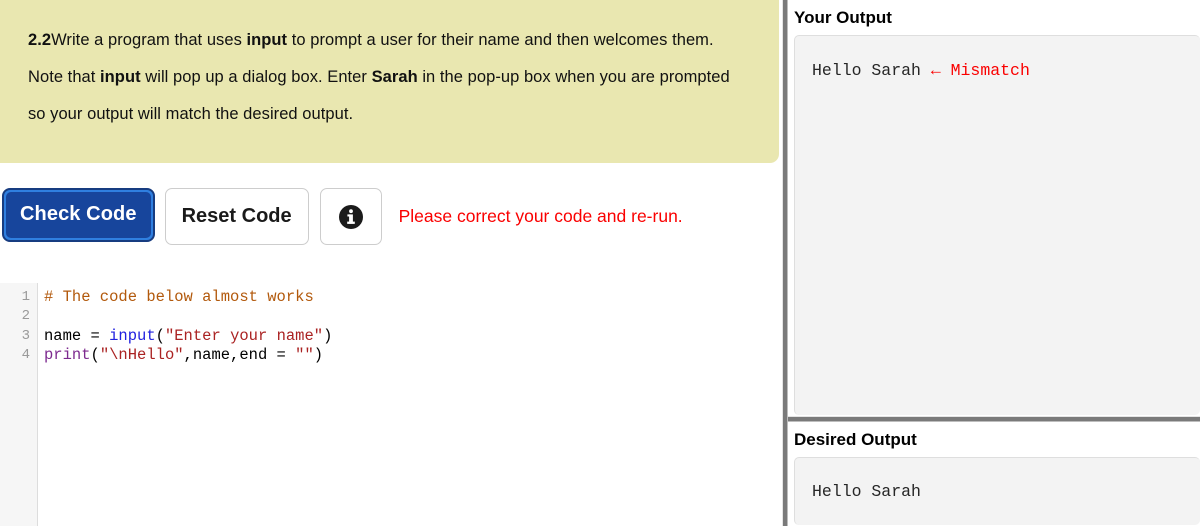 This screenshot has width=1200, height=526. What do you see at coordinates (25, 335) in the screenshot?
I see `line-number: 3` at bounding box center [25, 335].